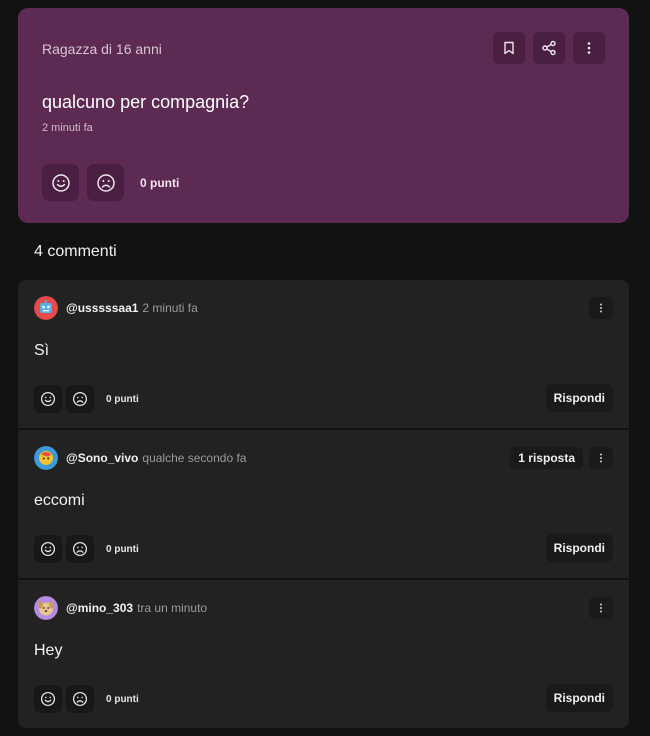 This screenshot has width=650, height=736. What do you see at coordinates (160, 182) in the screenshot?
I see `post-points: 0 punti` at bounding box center [160, 182].